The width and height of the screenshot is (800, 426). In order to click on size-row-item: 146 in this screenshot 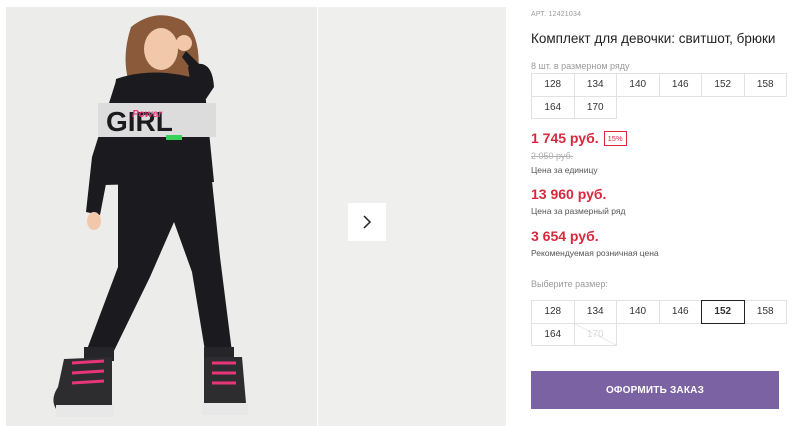, I will do `click(680, 85)`.